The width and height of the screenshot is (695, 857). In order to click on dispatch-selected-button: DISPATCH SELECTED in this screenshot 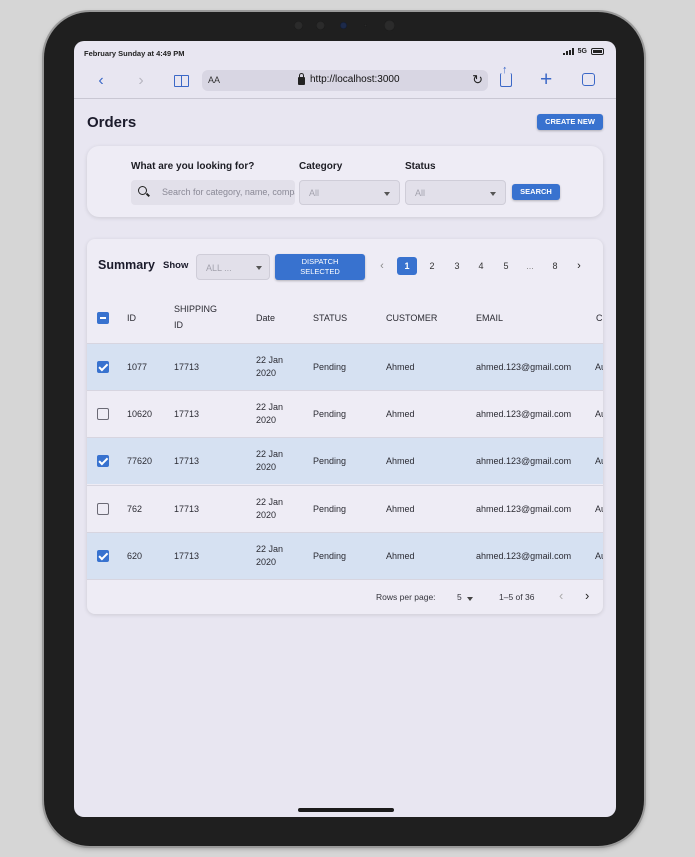, I will do `click(320, 267)`.